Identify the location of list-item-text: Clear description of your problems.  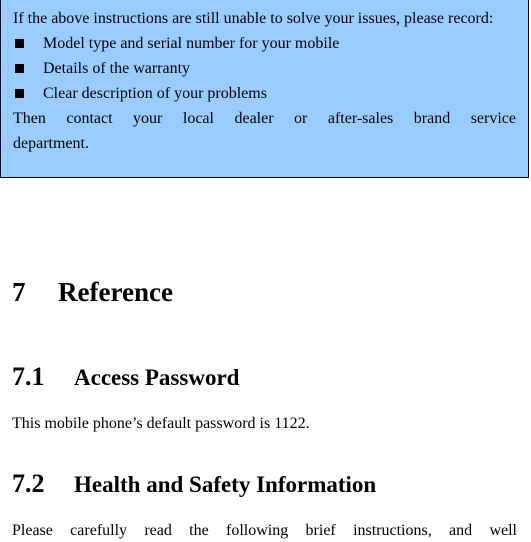
(155, 93).